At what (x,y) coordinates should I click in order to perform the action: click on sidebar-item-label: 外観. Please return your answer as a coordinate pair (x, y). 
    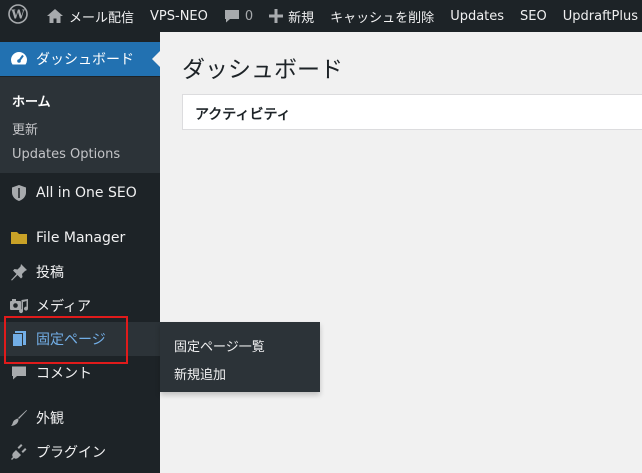
    Looking at the image, I should click on (50, 419).